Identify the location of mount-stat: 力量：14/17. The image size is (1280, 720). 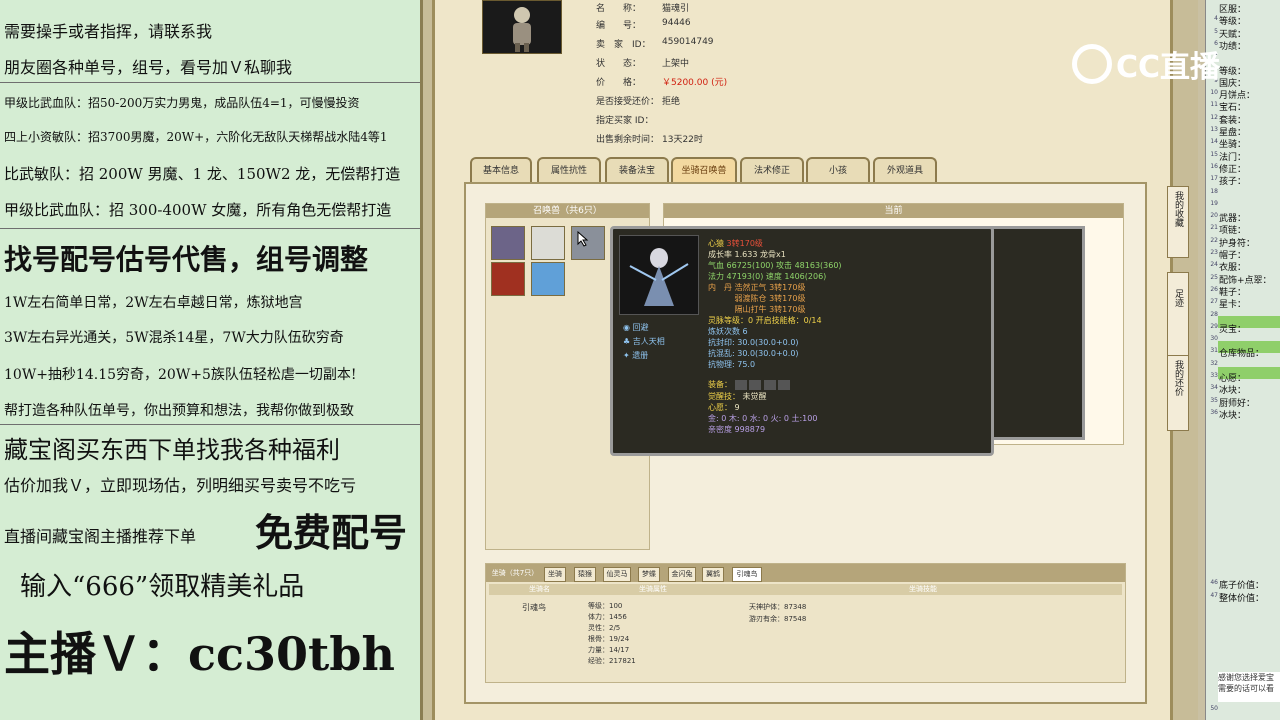
(609, 650).